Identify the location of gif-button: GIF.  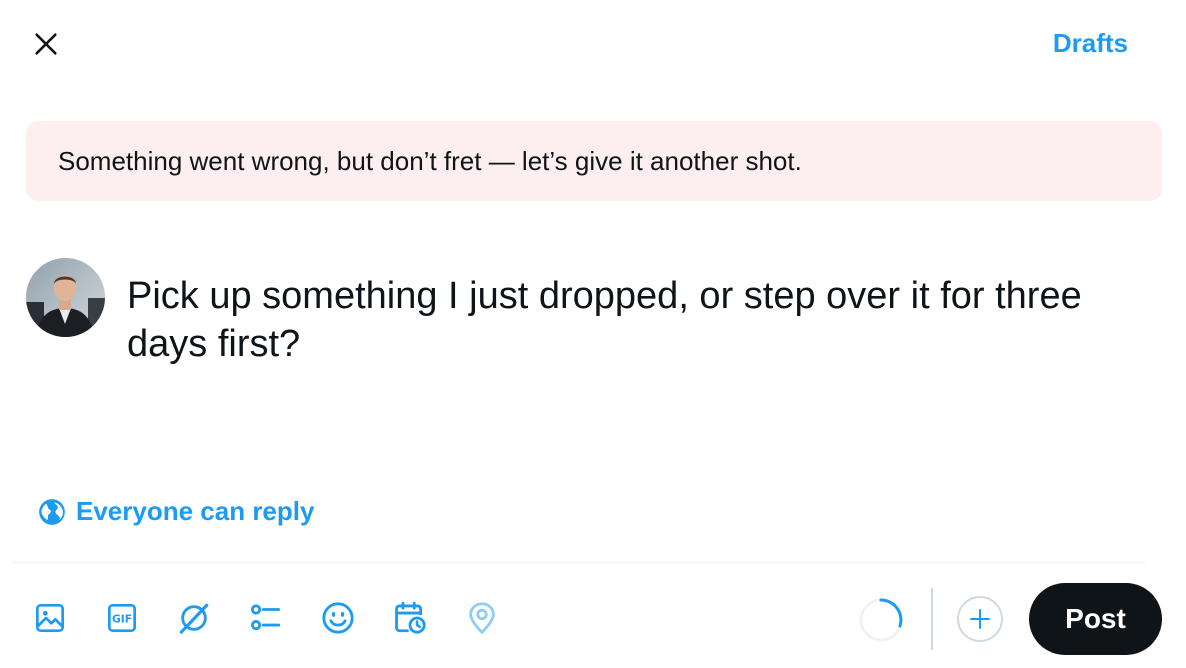
(122, 618).